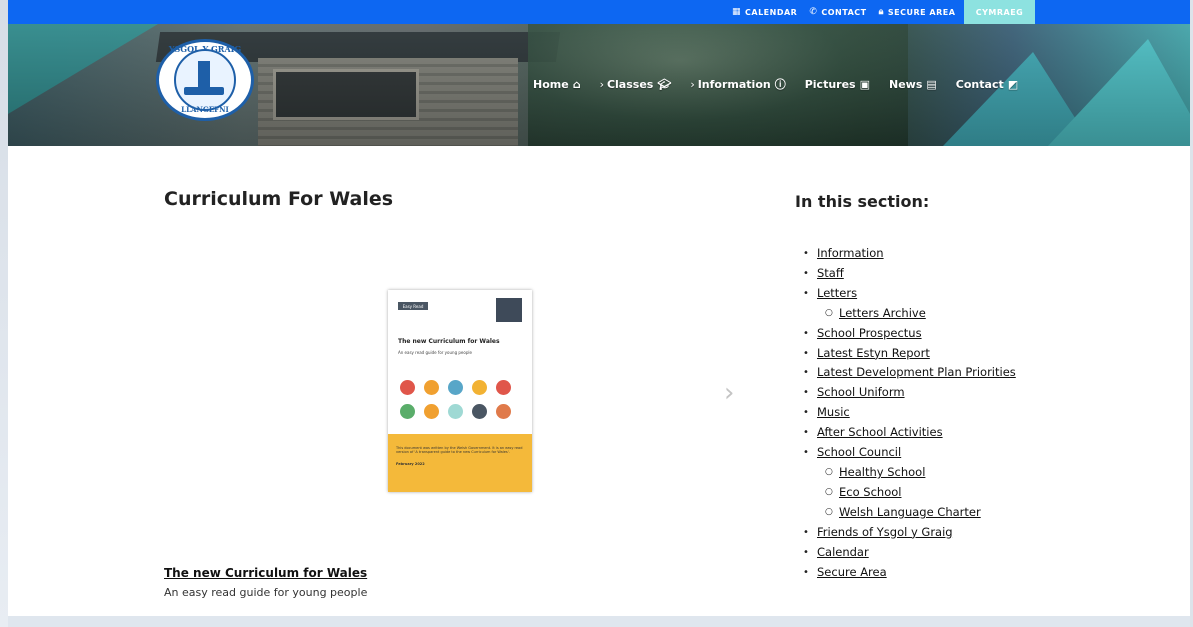 The width and height of the screenshot is (1193, 627). Describe the element at coordinates (204, 91) in the screenshot. I see `rock-icon` at that location.